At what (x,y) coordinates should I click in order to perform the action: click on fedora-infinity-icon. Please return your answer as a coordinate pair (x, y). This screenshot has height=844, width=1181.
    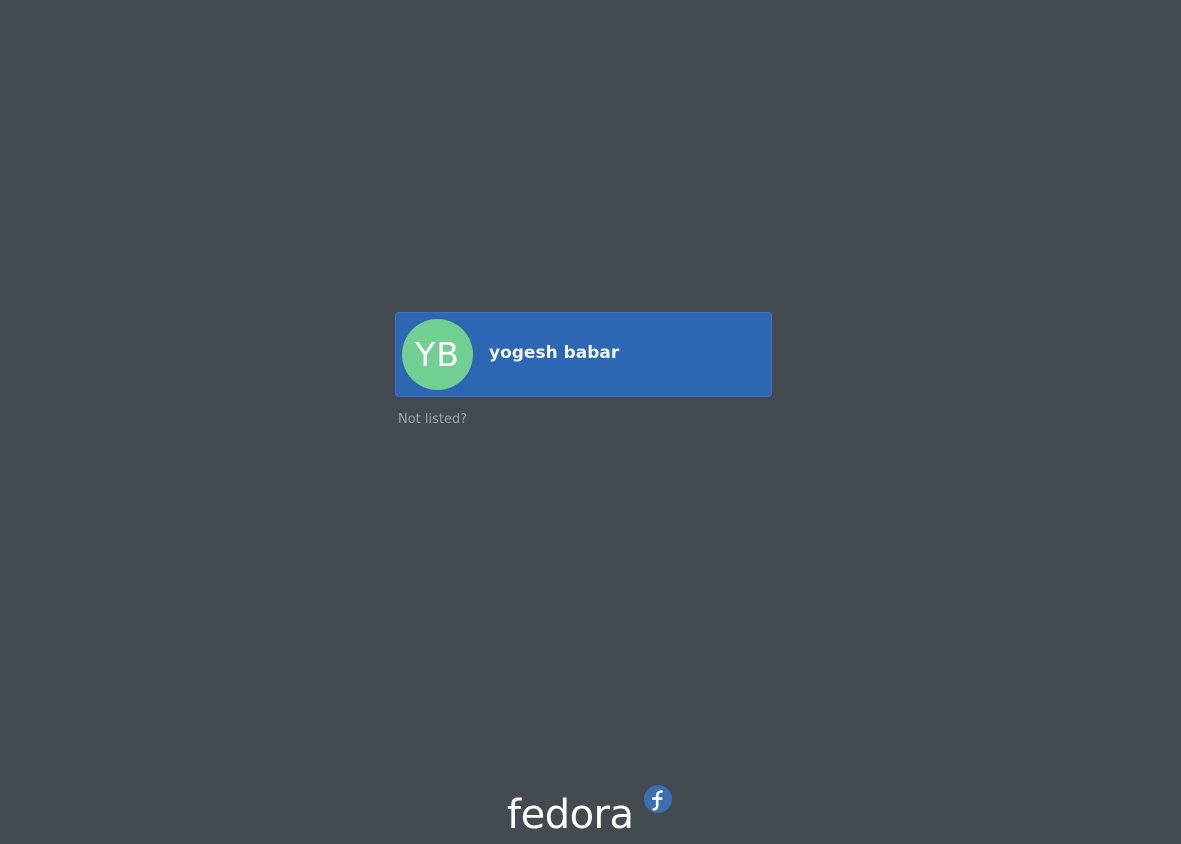
    Looking at the image, I should click on (658, 799).